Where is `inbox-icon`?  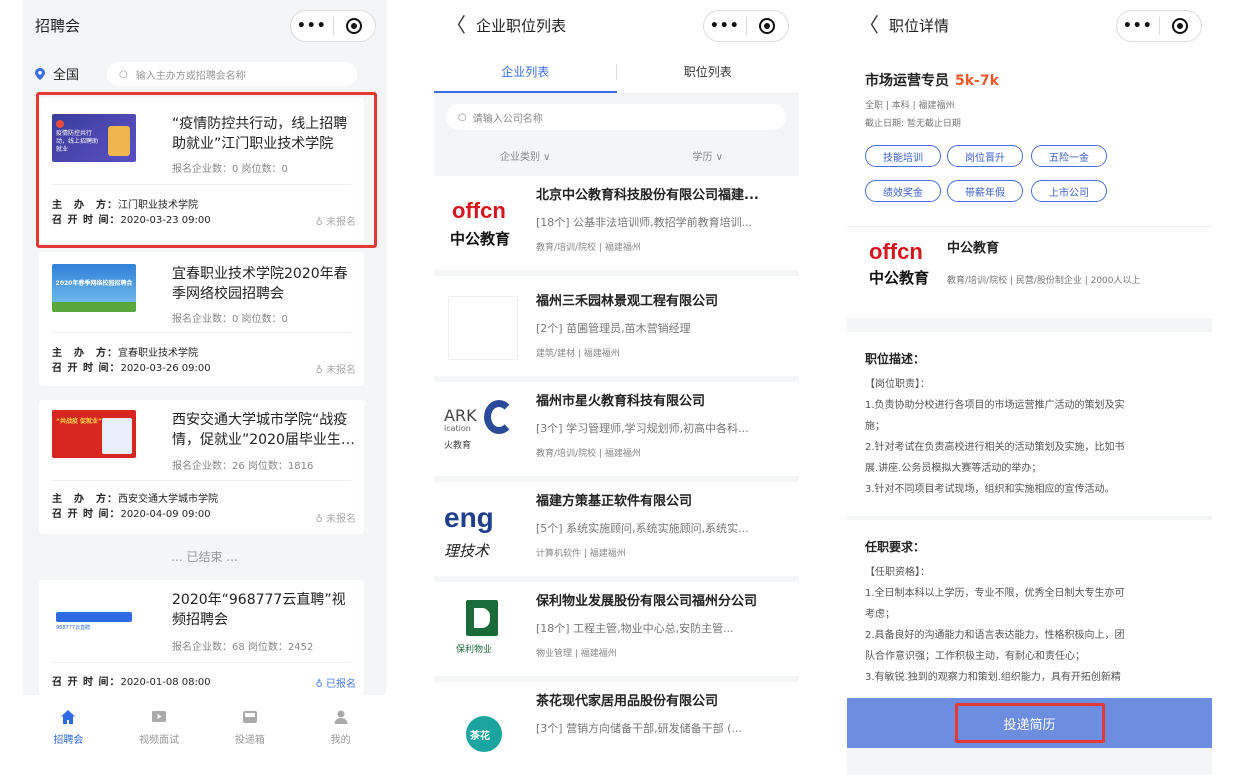 inbox-icon is located at coordinates (249, 717).